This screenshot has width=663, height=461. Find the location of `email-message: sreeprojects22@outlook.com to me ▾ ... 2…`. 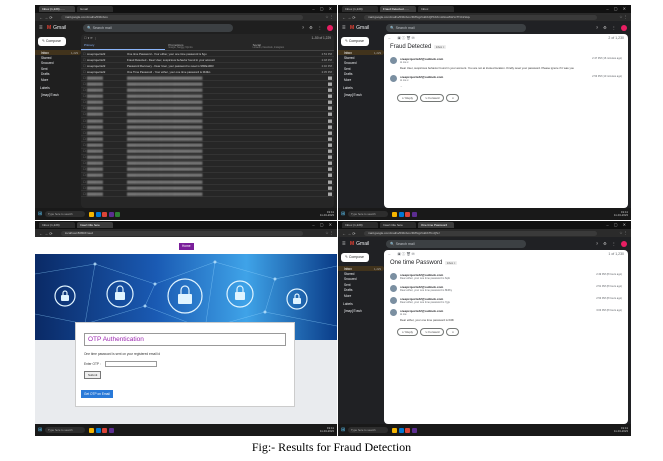

email-message: sreeprojects22@outlook.com to me ▾ ... 2… is located at coordinates (506, 81).